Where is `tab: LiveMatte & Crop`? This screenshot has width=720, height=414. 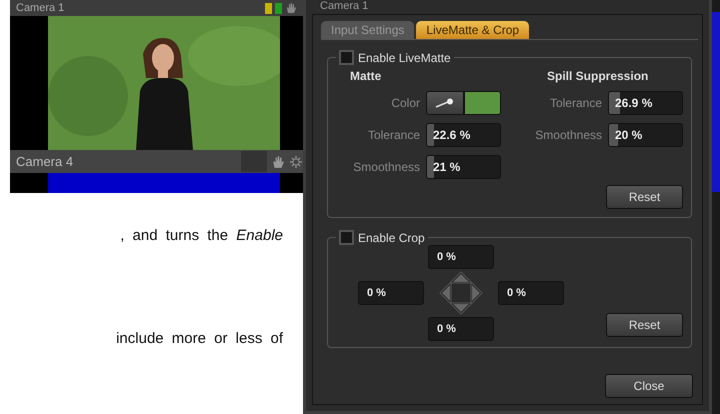 tab: LiveMatte & Crop is located at coordinates (473, 30).